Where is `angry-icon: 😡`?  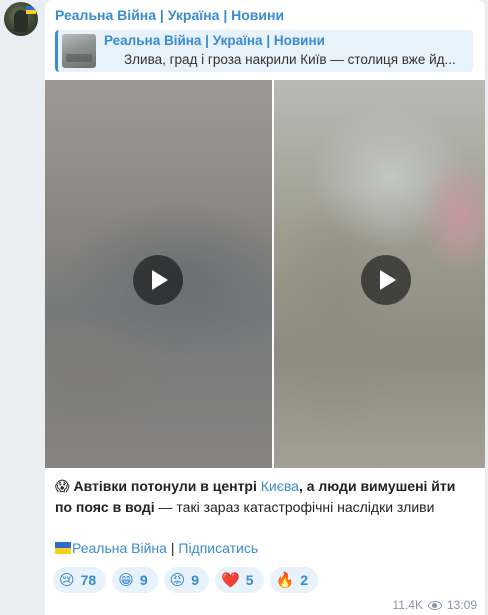 angry-icon: 😡 is located at coordinates (177, 580).